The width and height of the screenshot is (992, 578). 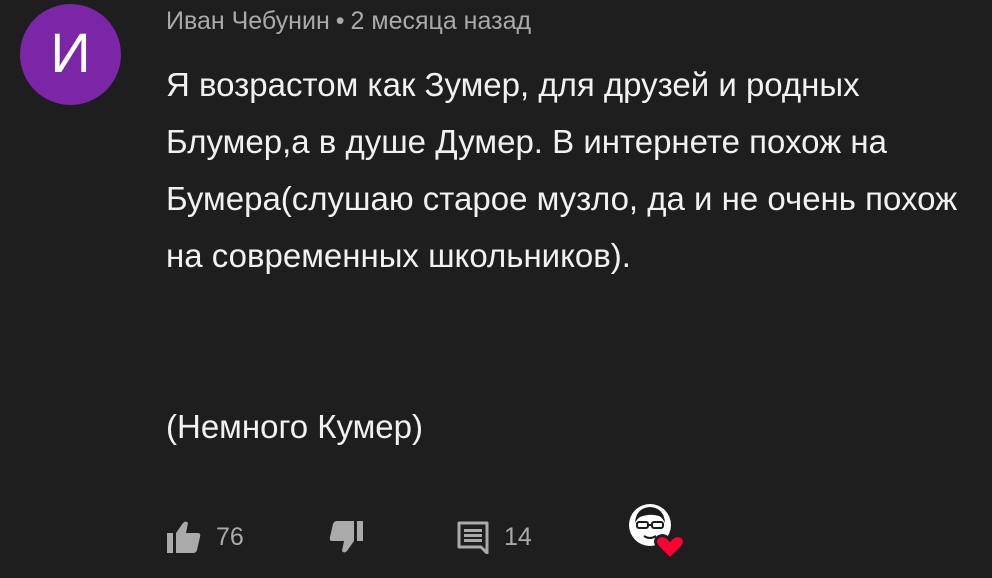 I want to click on thumbs-up-icon, so click(x=184, y=537).